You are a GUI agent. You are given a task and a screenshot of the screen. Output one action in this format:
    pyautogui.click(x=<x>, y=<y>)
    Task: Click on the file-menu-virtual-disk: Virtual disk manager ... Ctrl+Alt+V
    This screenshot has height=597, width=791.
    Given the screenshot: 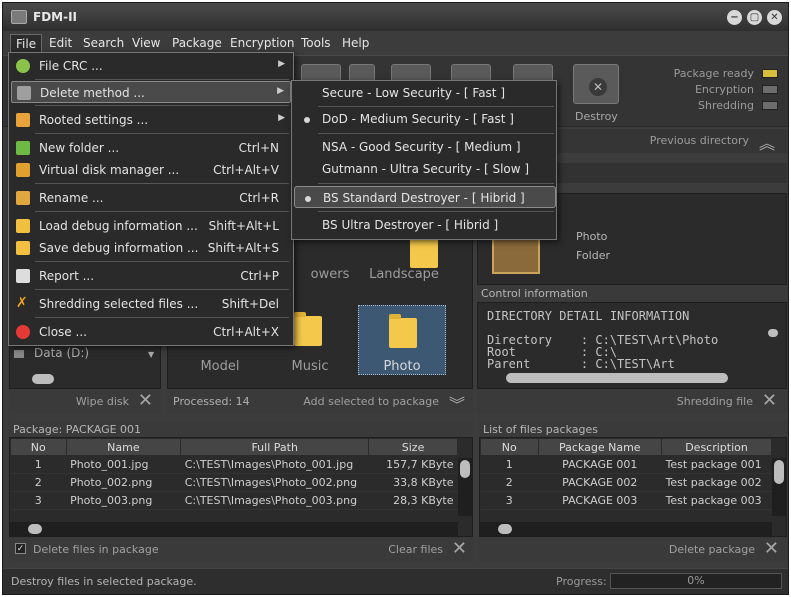 What is the action you would take?
    pyautogui.click(x=151, y=170)
    